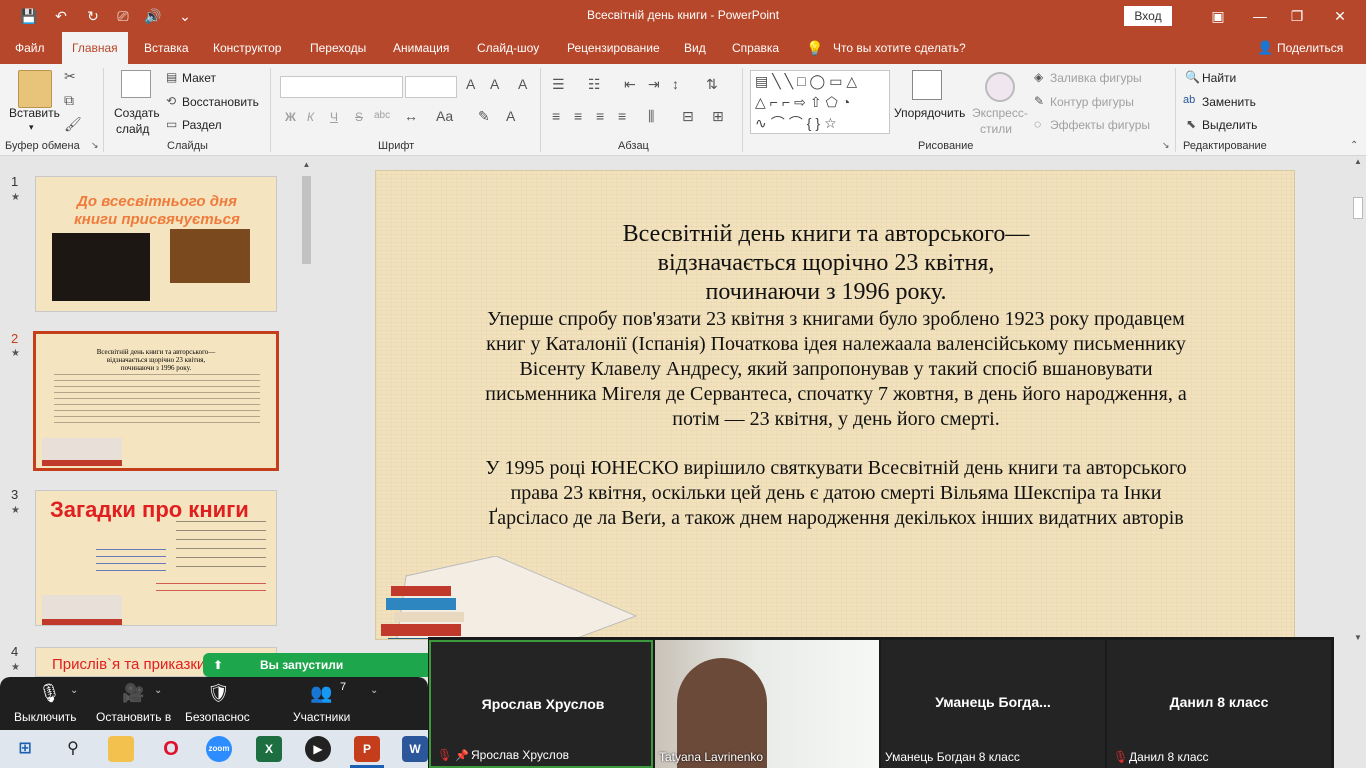 This screenshot has height=768, width=1366. Describe the element at coordinates (411, 116) in the screenshot. I see `char-spacing-icon: ↔` at that location.